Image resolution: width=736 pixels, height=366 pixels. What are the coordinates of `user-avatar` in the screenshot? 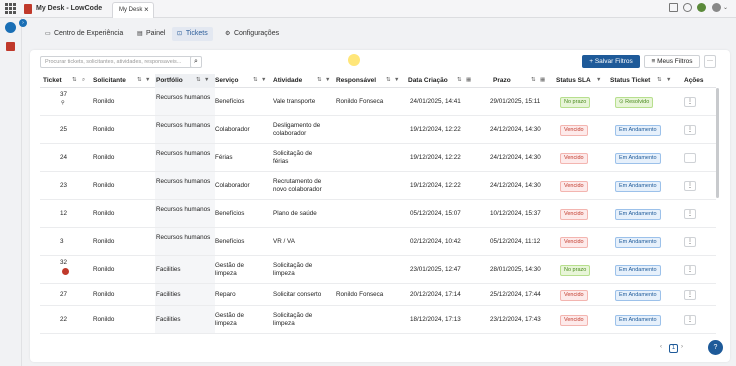 It's located at (716, 7).